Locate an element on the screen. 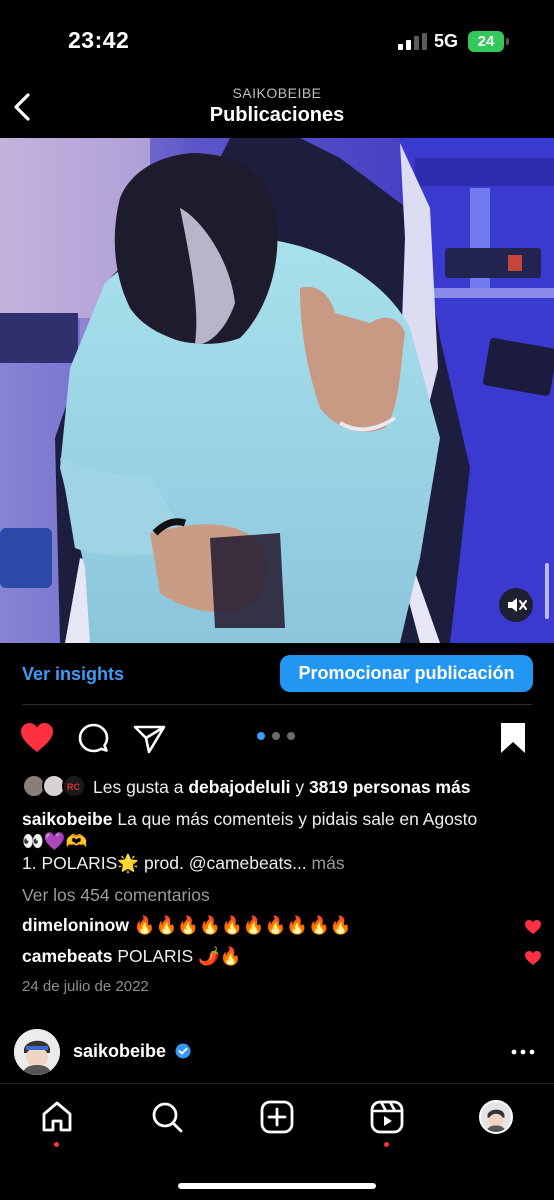 Image resolution: width=554 pixels, height=1200 pixels. status-bar: 23:42 5G 24 is located at coordinates (277, 40).